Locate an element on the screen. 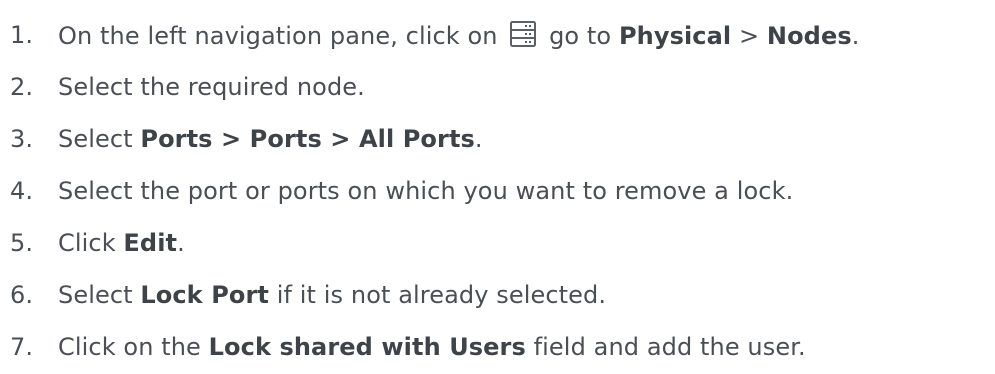  step-text-segment: if it is not already selected. is located at coordinates (438, 295).